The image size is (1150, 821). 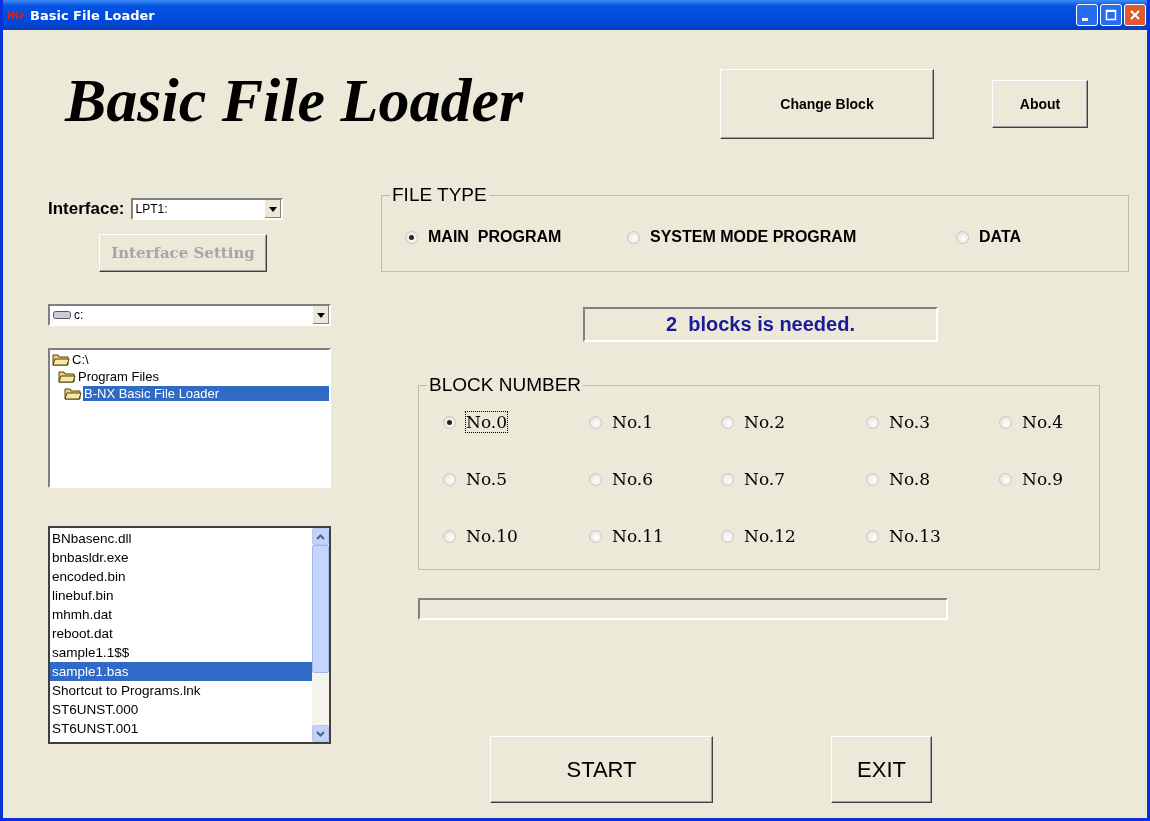 What do you see at coordinates (516, 536) in the screenshot?
I see `block-radio: No.10` at bounding box center [516, 536].